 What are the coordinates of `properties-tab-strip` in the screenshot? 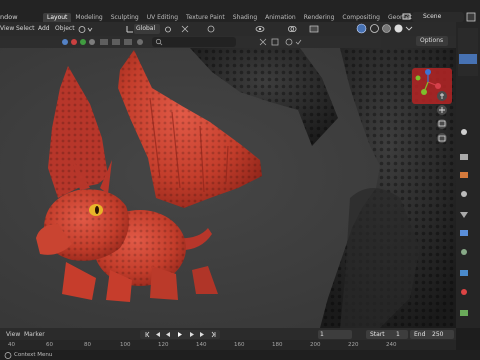 It's located at (468, 175).